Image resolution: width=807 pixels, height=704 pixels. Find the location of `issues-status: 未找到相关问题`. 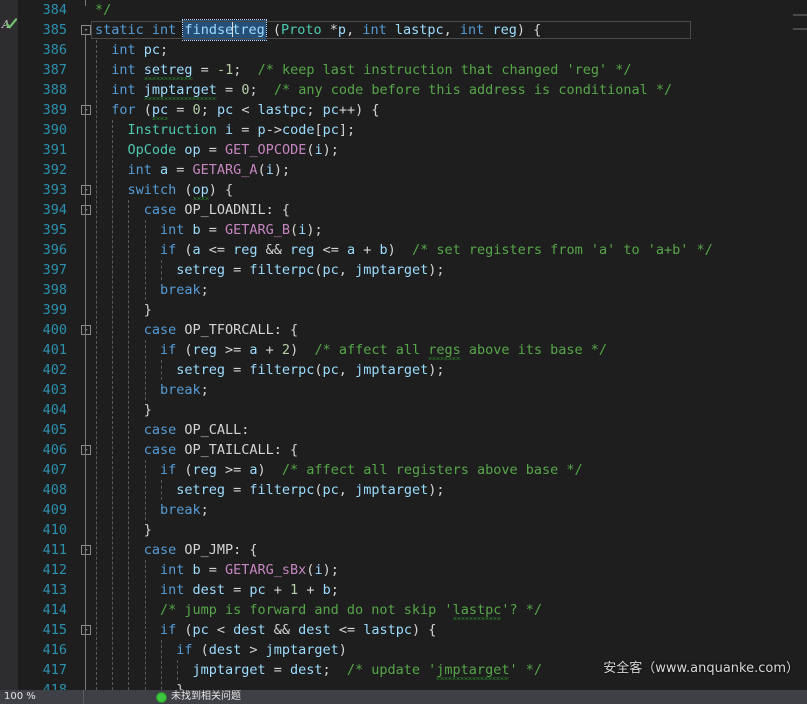

issues-status: 未找到相关问题 is located at coordinates (162, 697).